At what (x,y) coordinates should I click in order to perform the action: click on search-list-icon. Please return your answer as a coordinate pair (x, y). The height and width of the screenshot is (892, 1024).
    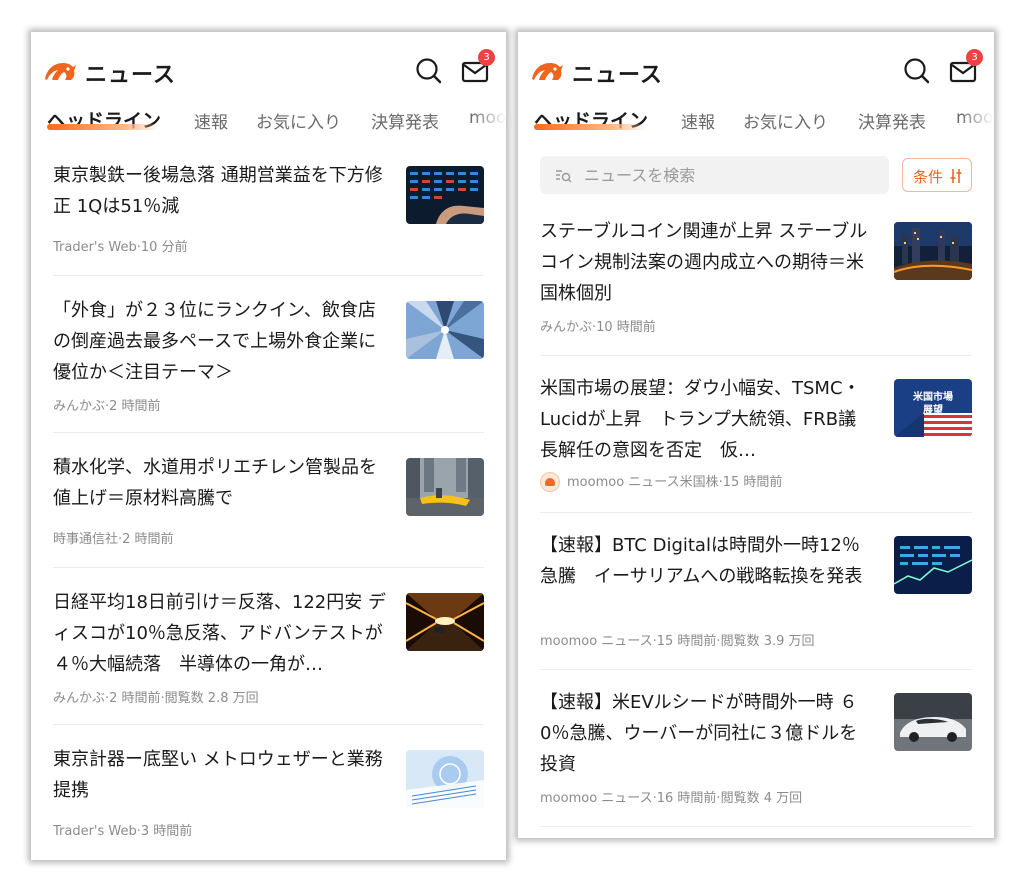
    Looking at the image, I should click on (564, 176).